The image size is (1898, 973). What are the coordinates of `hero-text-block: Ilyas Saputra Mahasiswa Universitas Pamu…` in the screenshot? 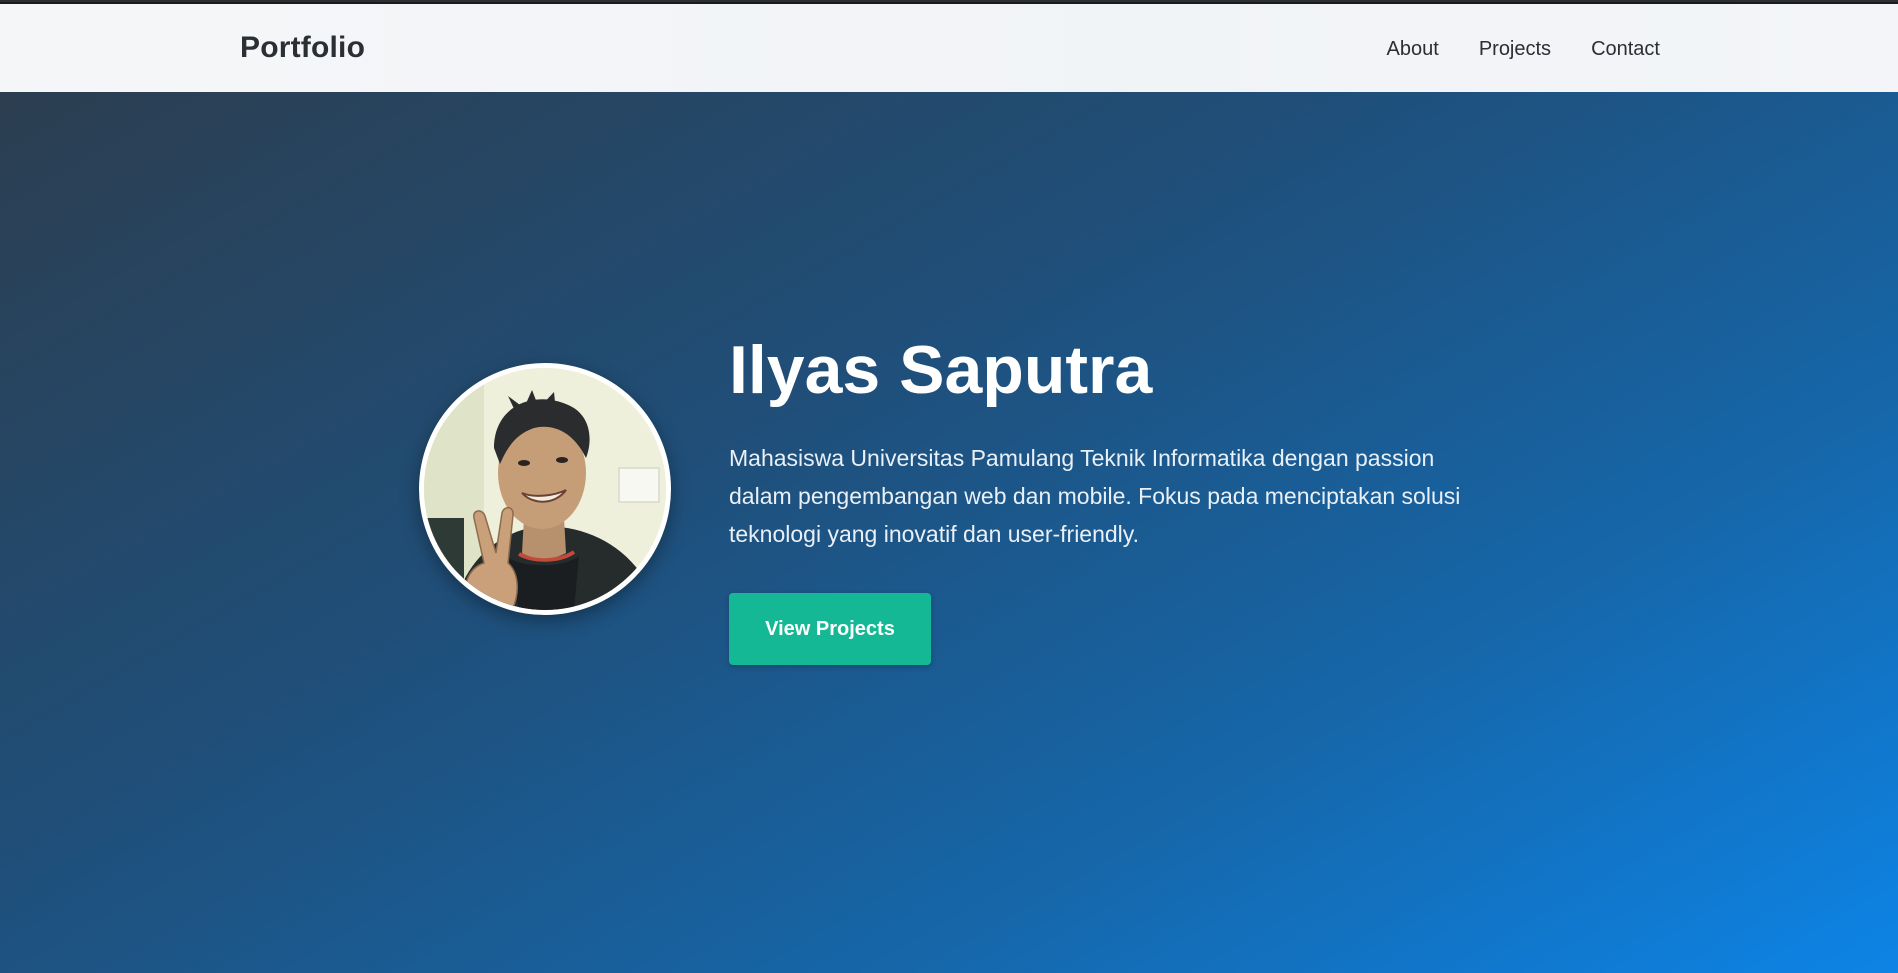 It's located at (1109, 496).